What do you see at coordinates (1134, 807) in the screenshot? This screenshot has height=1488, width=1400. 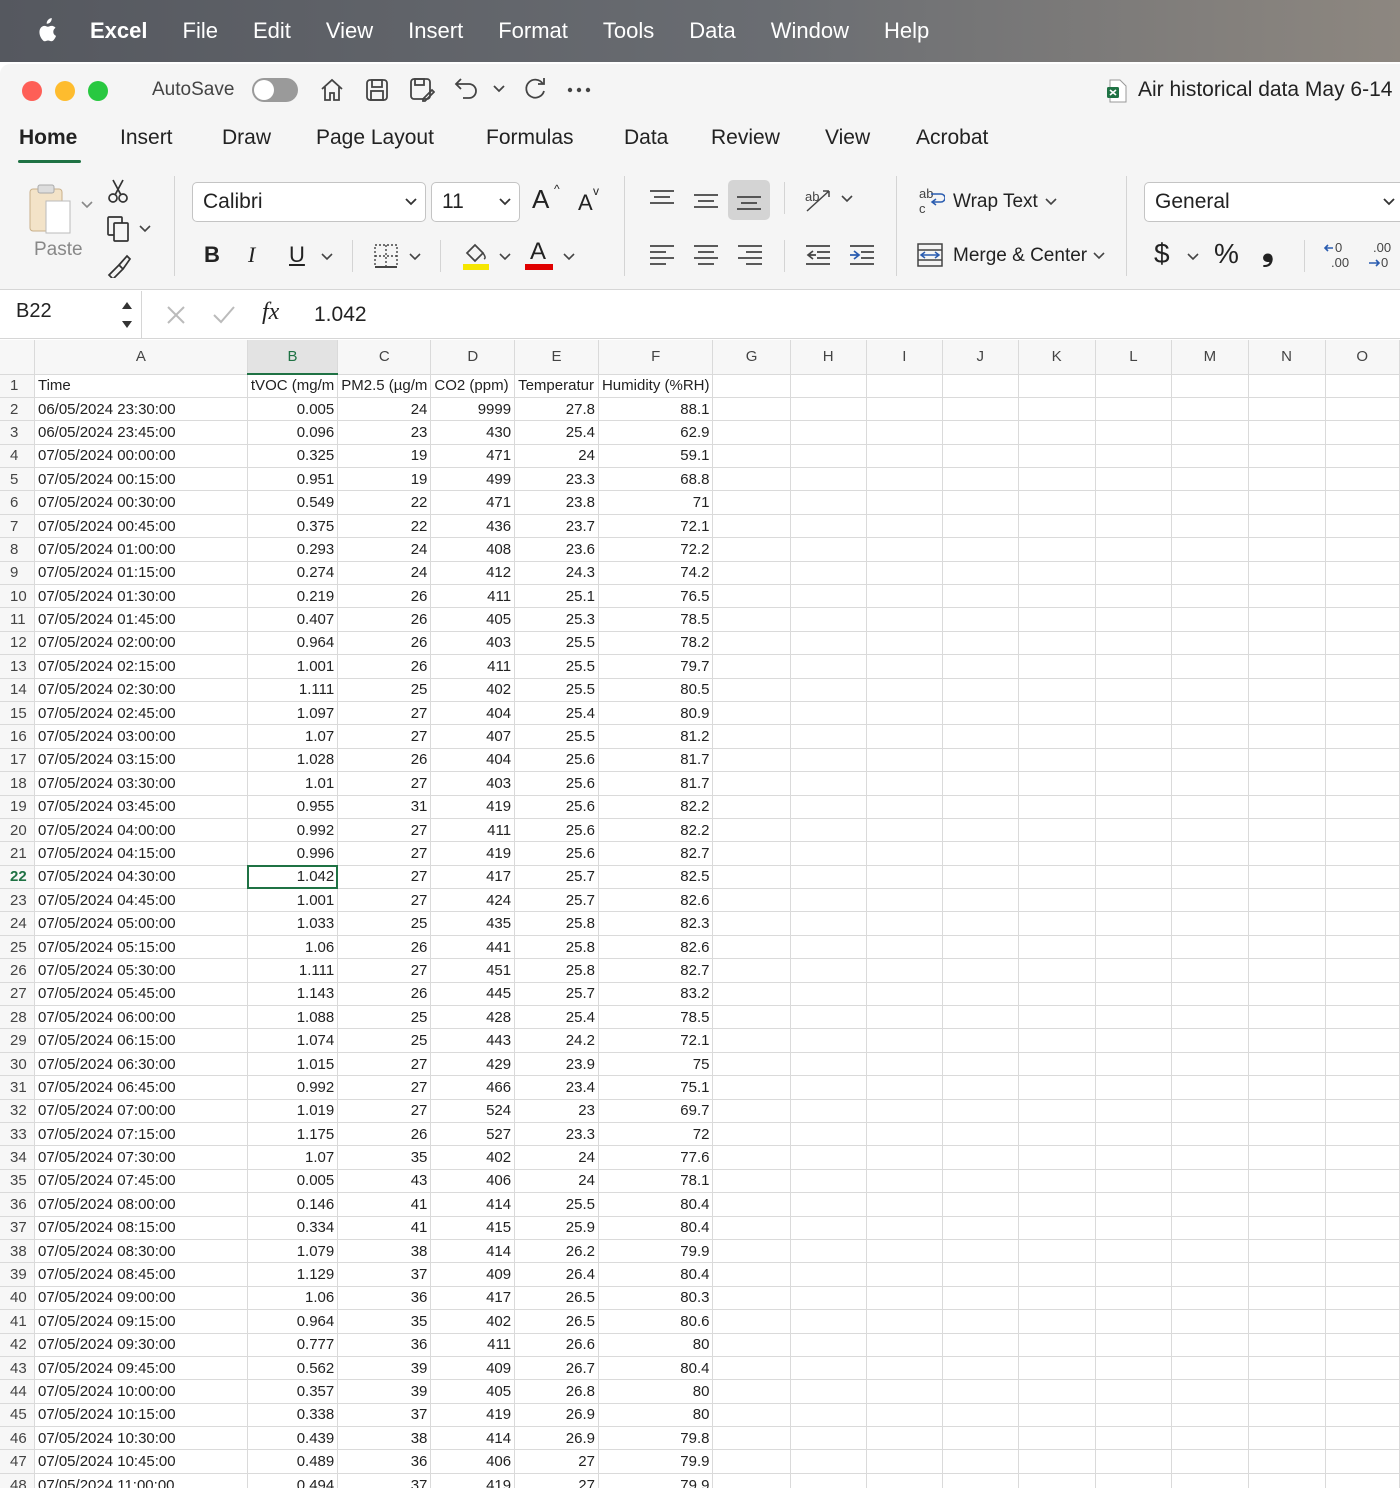 I see `cell-l19` at bounding box center [1134, 807].